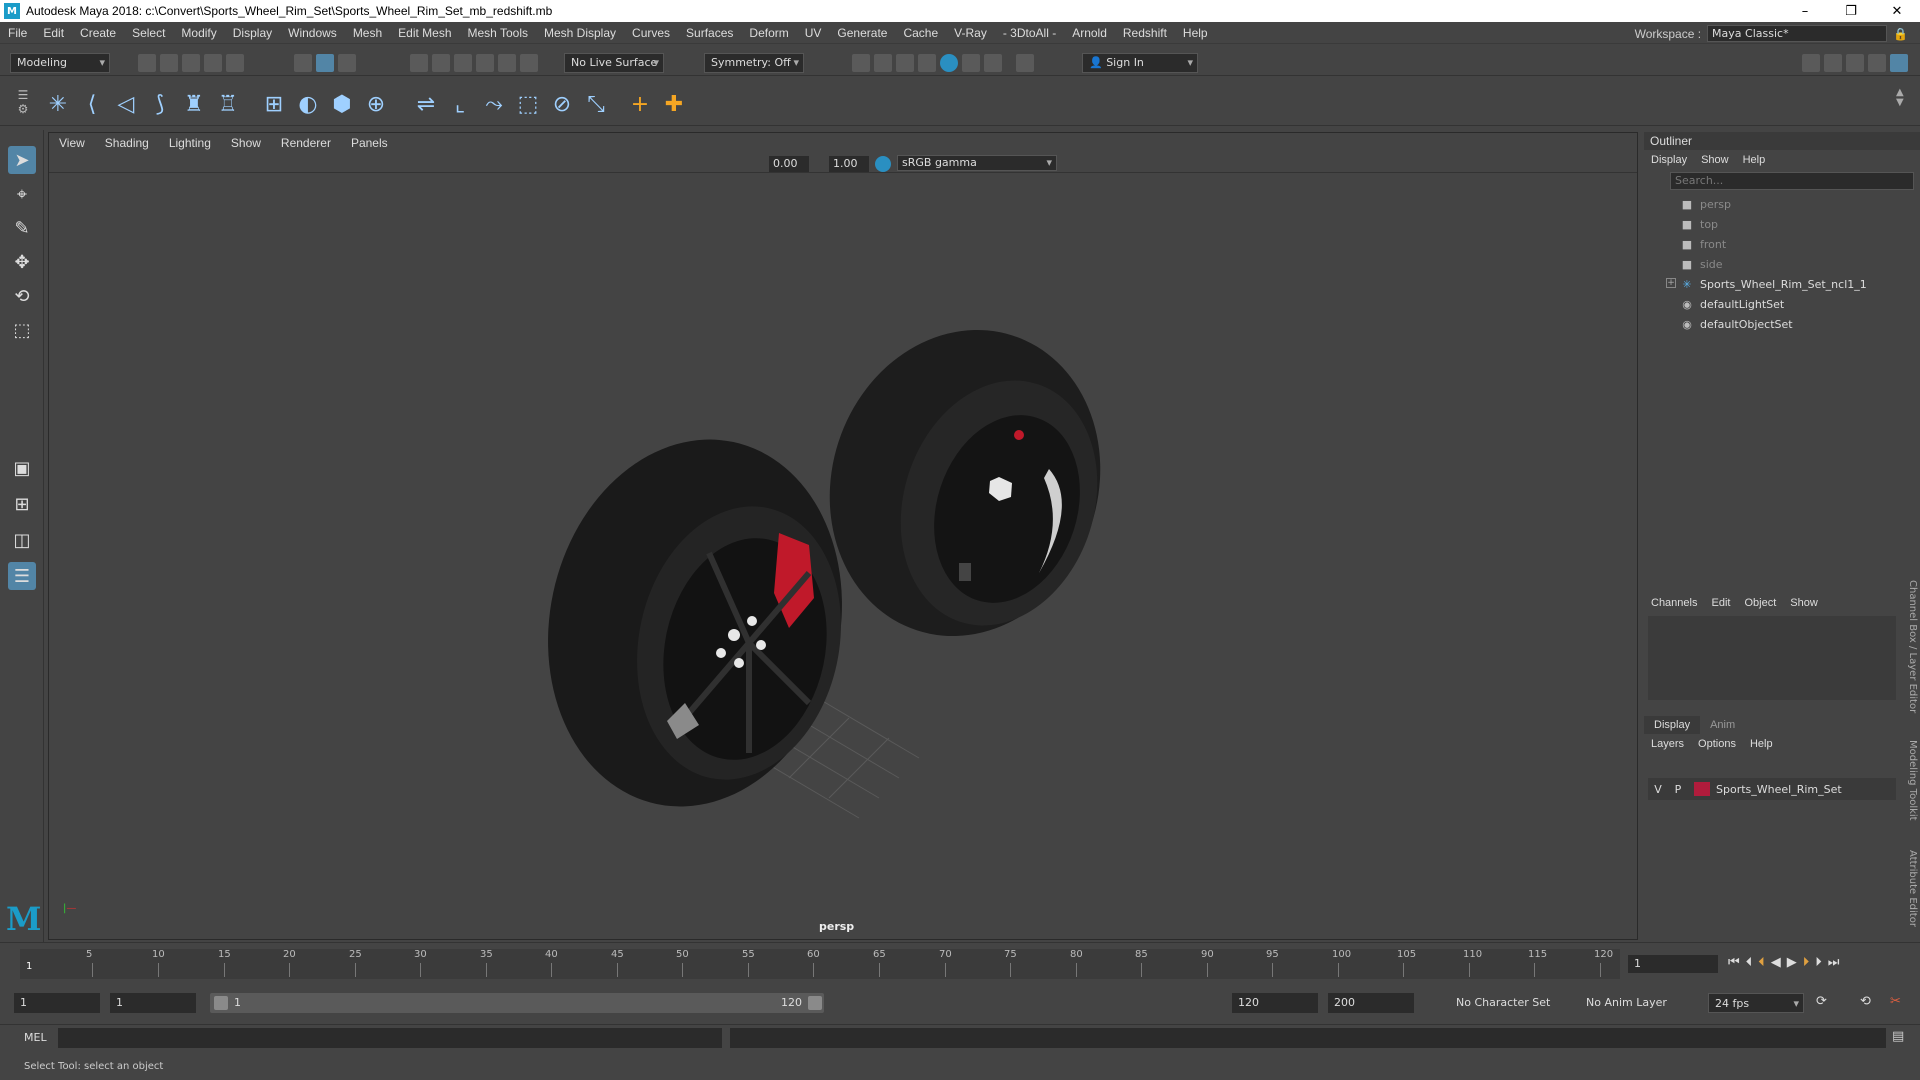  What do you see at coordinates (22, 296) in the screenshot?
I see `rotate-tool-icon: ⟲` at bounding box center [22, 296].